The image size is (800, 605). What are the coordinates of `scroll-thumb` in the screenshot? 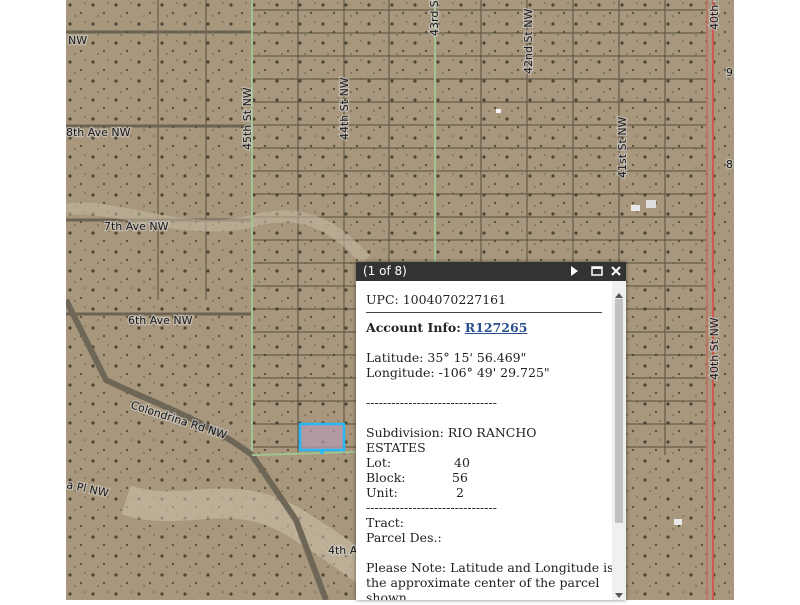 It's located at (619, 411).